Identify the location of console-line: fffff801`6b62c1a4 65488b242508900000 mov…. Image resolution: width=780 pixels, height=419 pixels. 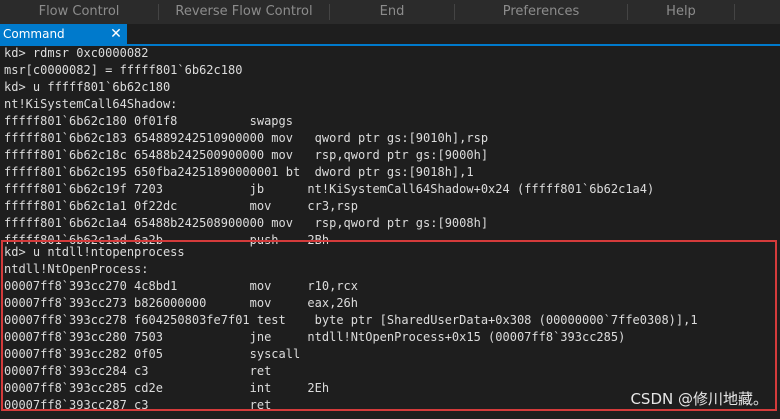
(246, 223).